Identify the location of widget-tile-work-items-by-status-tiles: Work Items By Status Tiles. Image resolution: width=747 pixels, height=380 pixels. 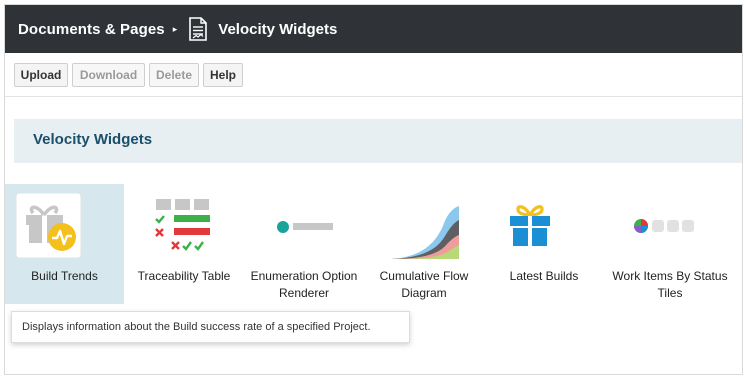
(670, 244).